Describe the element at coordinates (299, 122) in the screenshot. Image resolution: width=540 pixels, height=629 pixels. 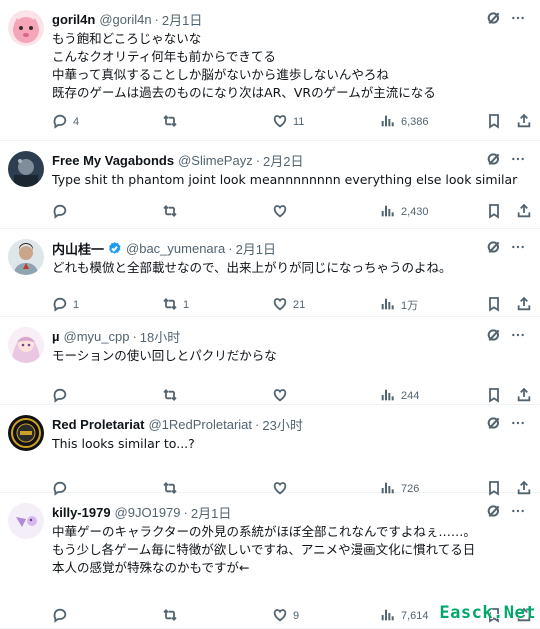
I see `like-count: 11` at that location.